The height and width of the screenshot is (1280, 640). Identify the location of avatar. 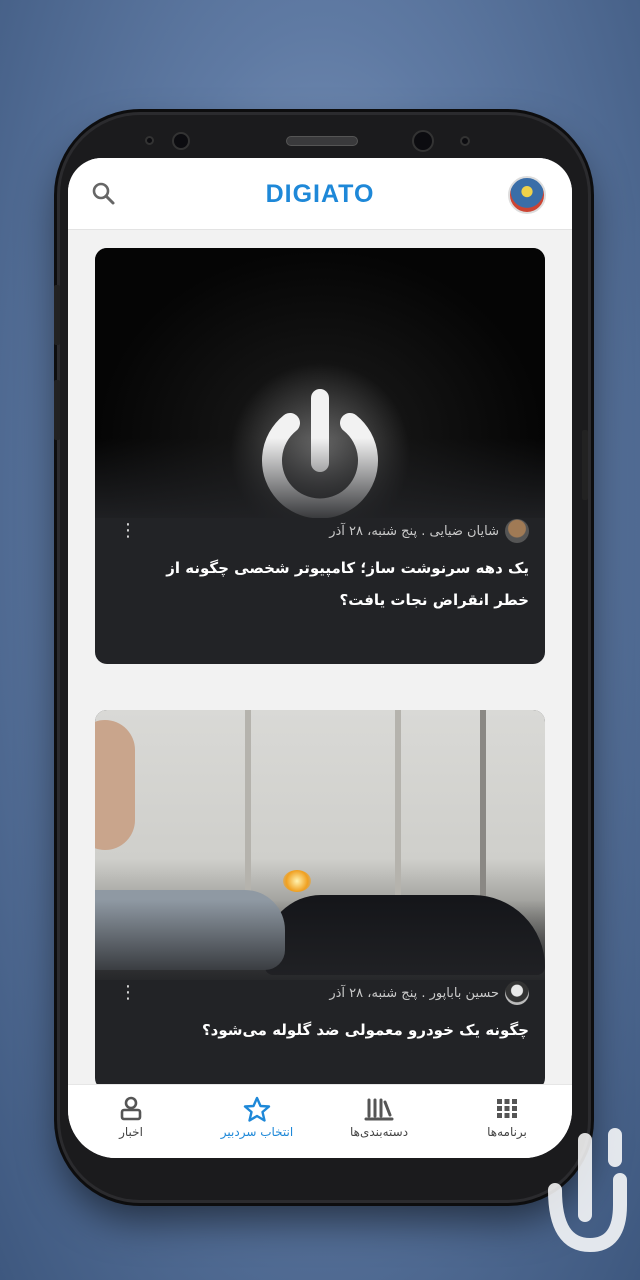
(527, 195).